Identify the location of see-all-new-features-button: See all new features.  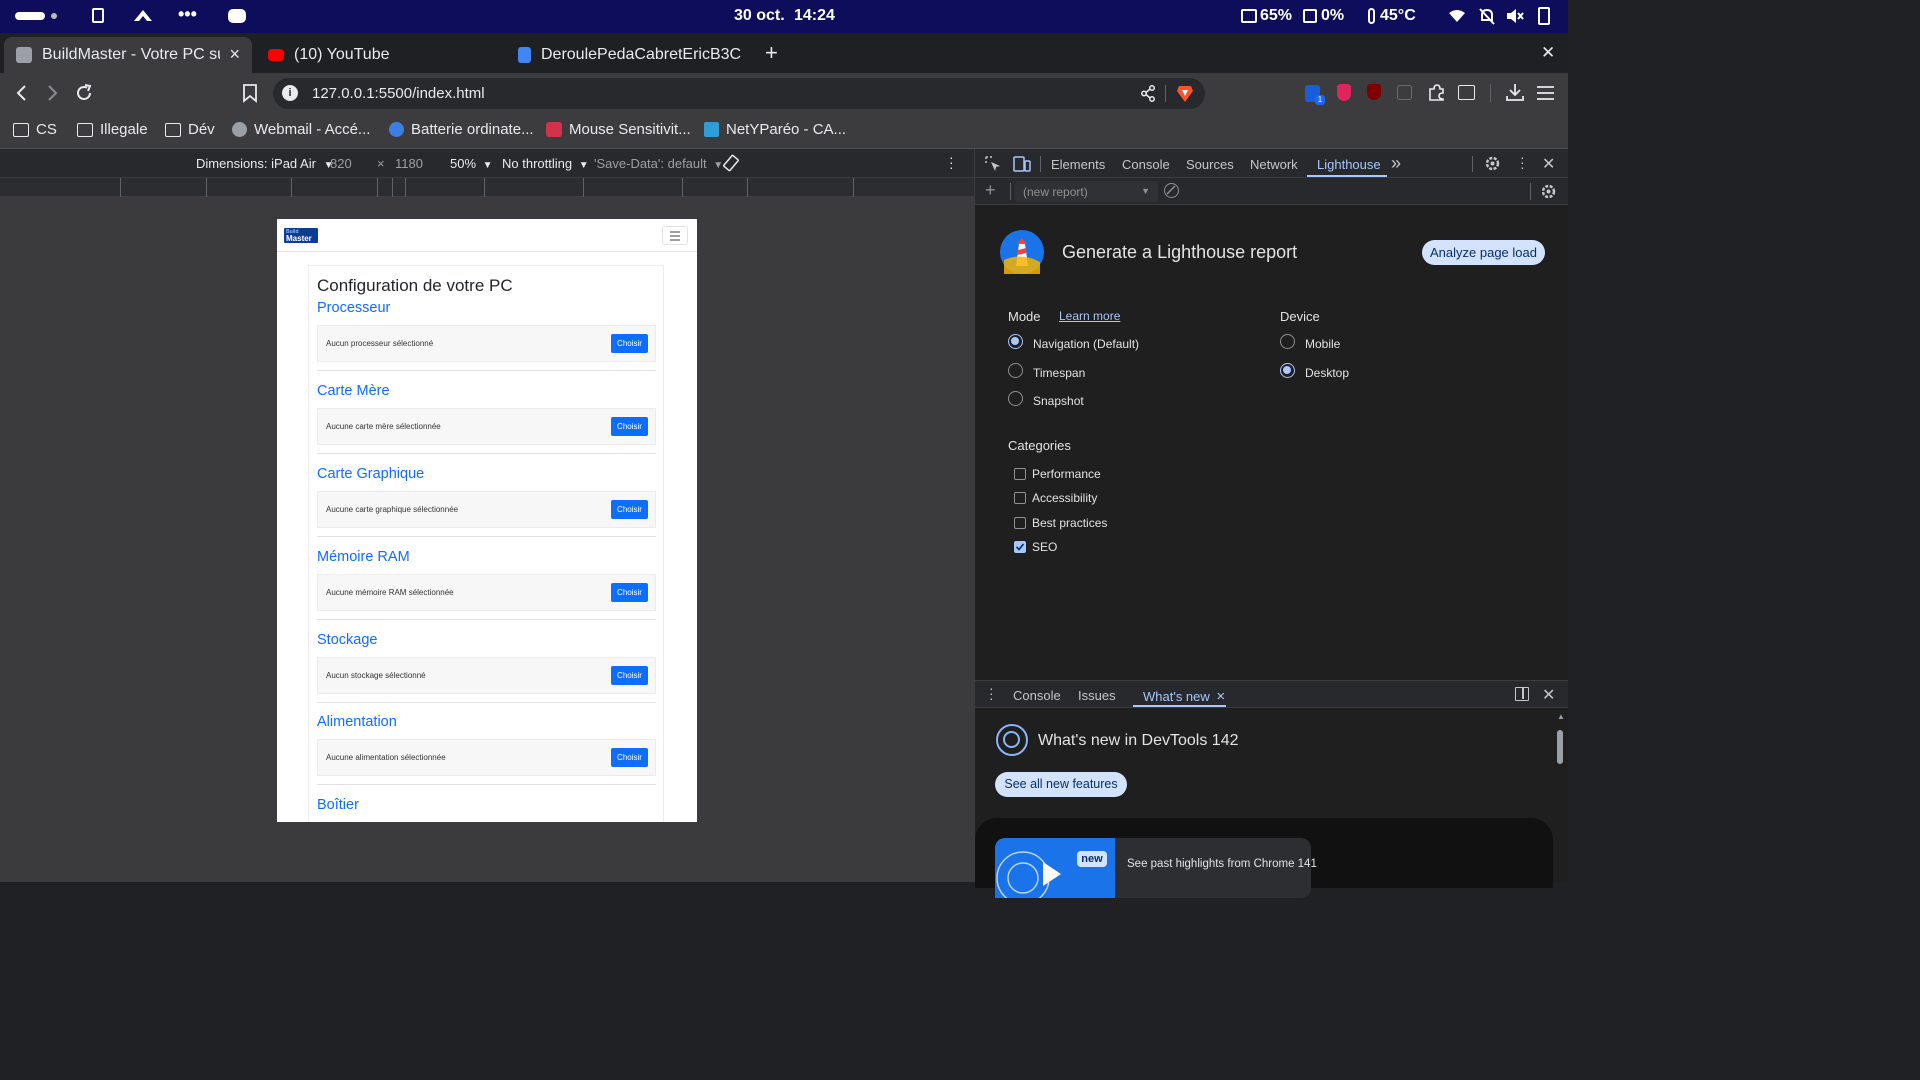
(1061, 784).